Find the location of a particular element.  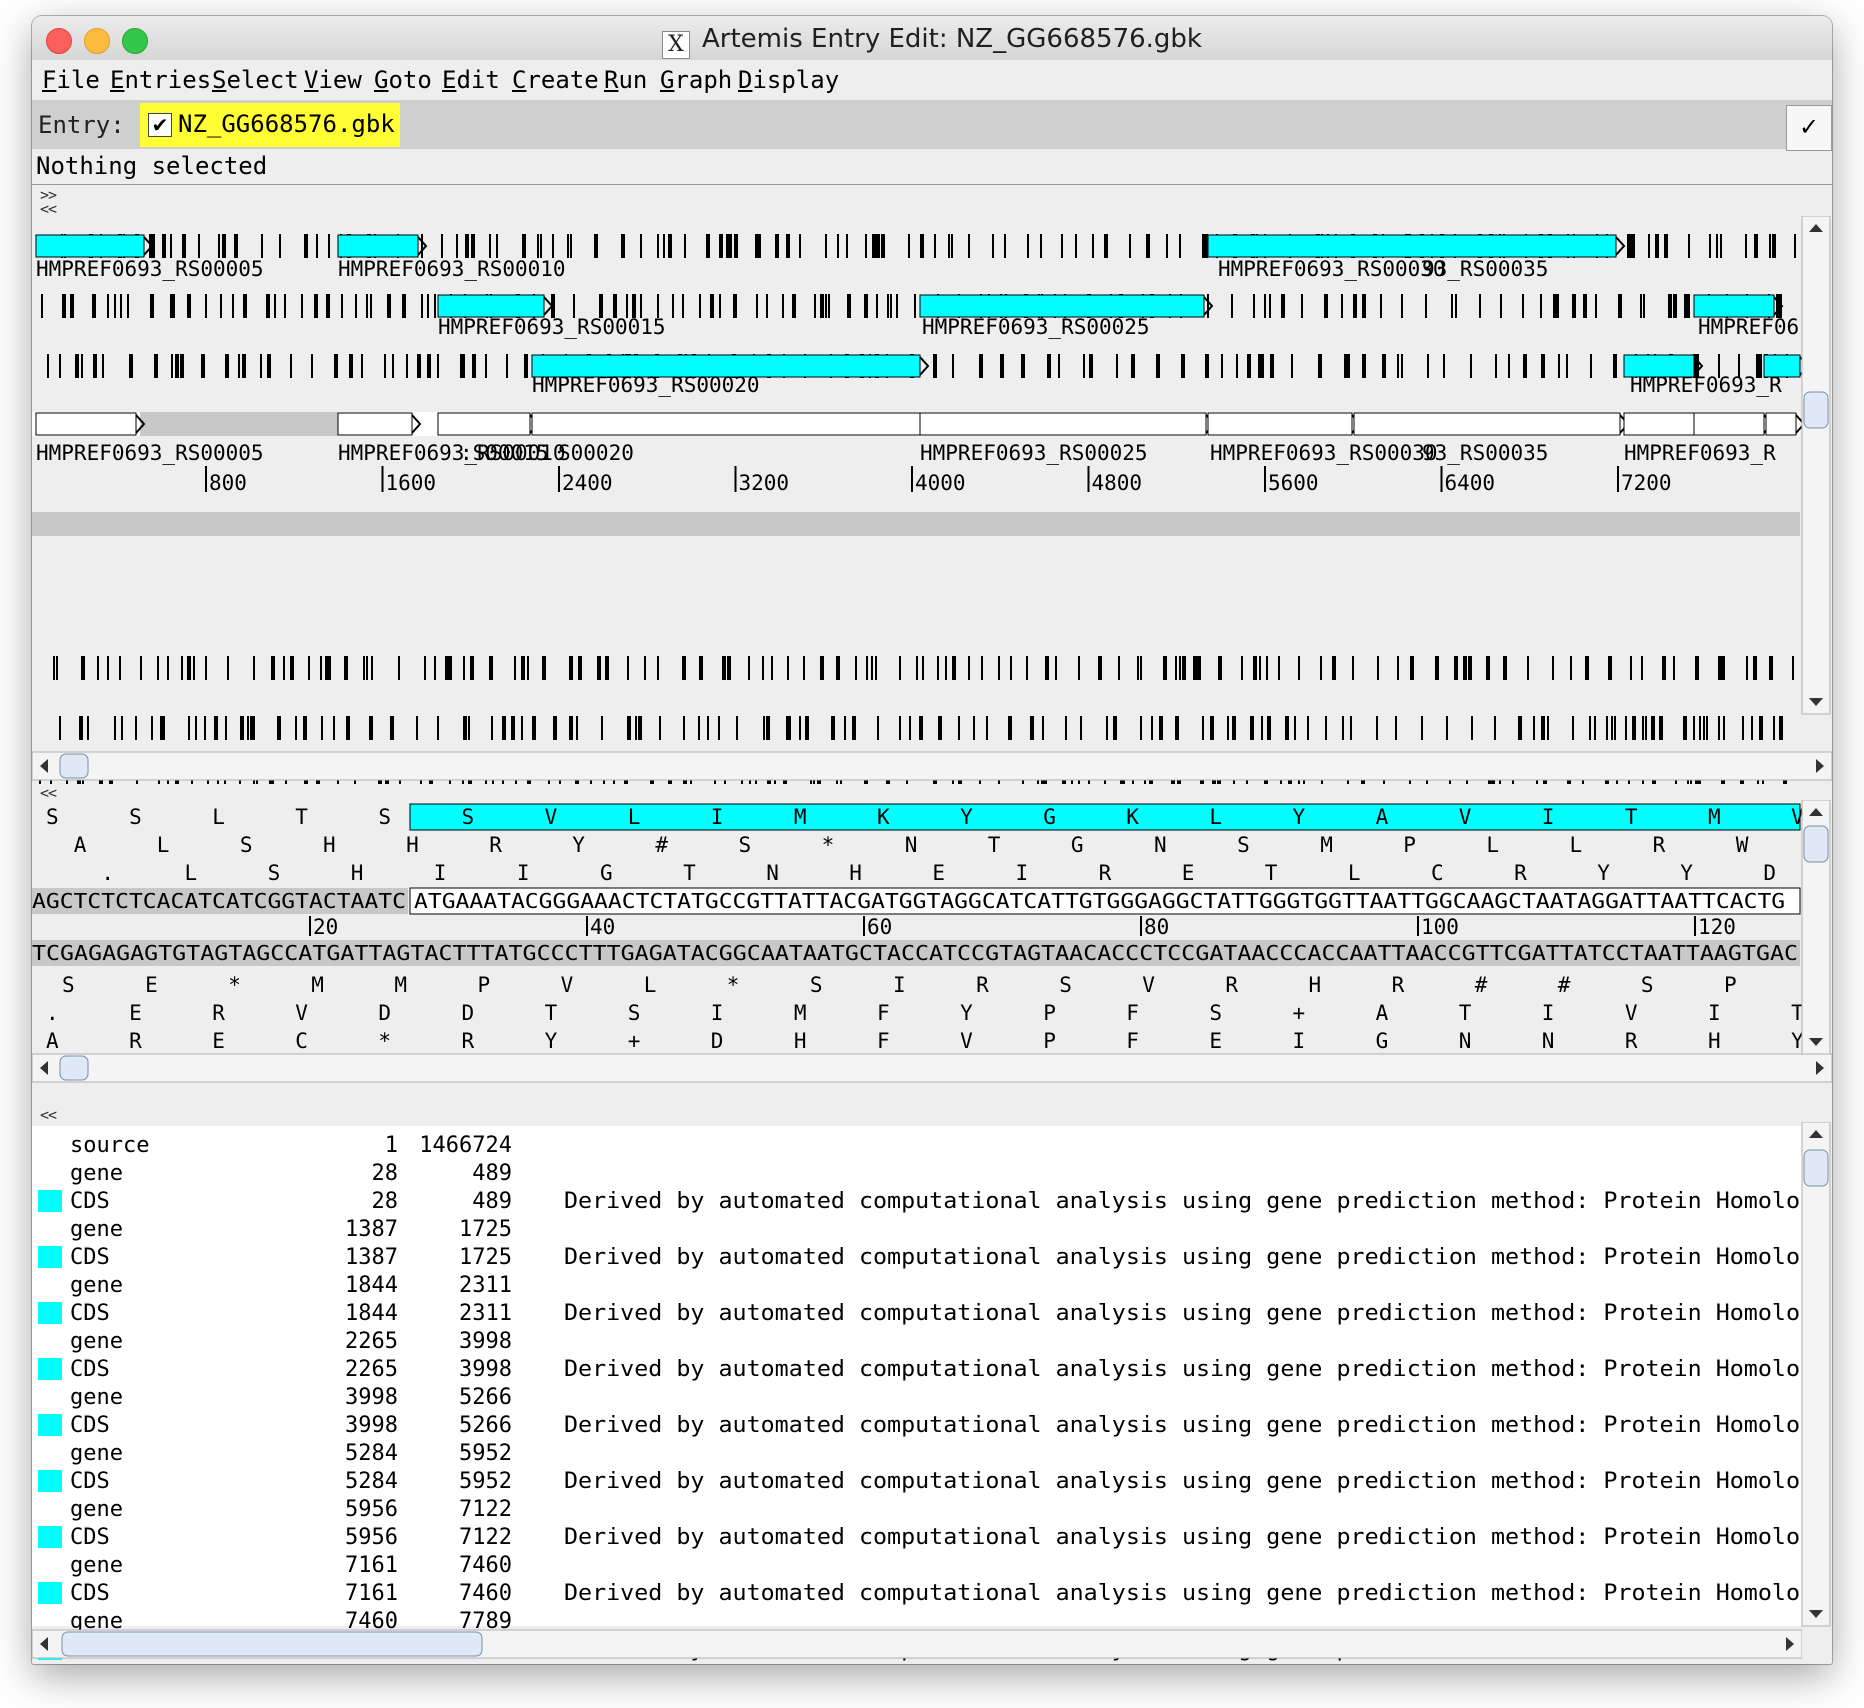

menu-graph-mnemonic: G is located at coordinates (667, 80).